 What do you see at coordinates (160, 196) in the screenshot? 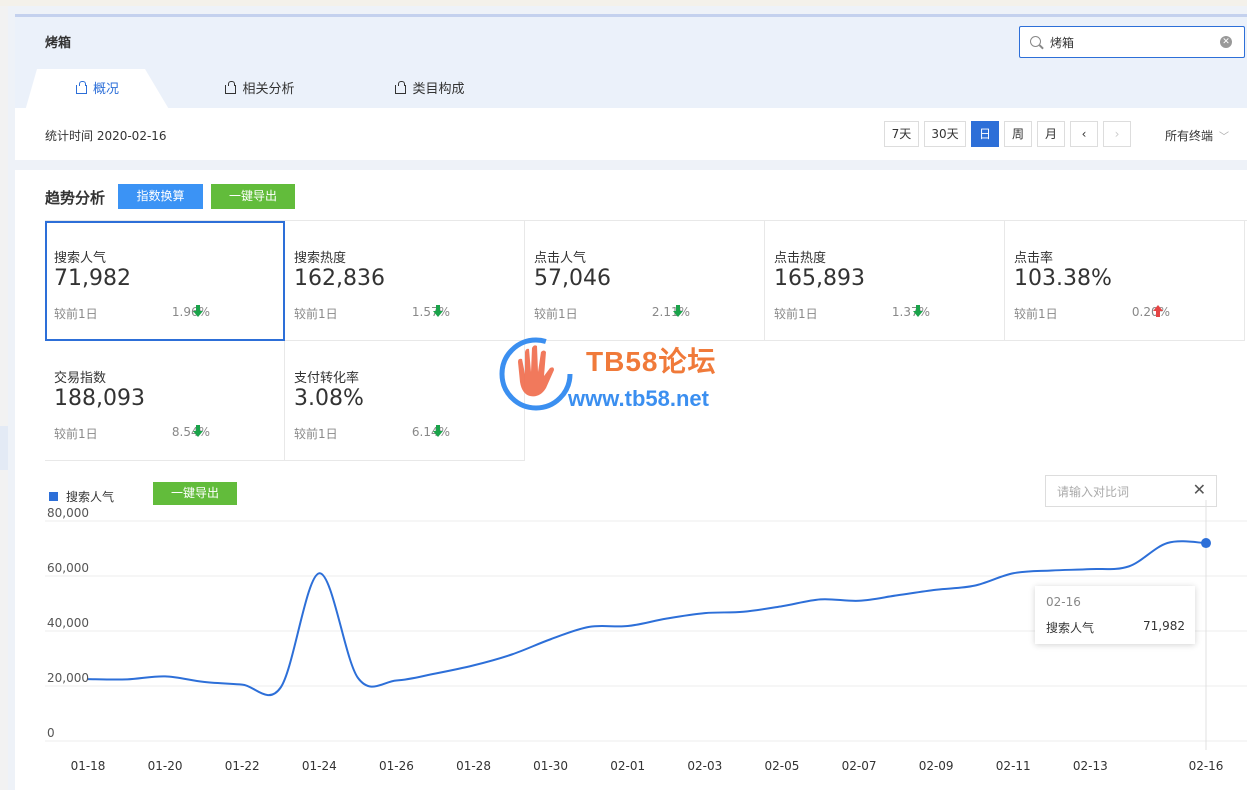
I see `index-convert-button: 指数换算` at bounding box center [160, 196].